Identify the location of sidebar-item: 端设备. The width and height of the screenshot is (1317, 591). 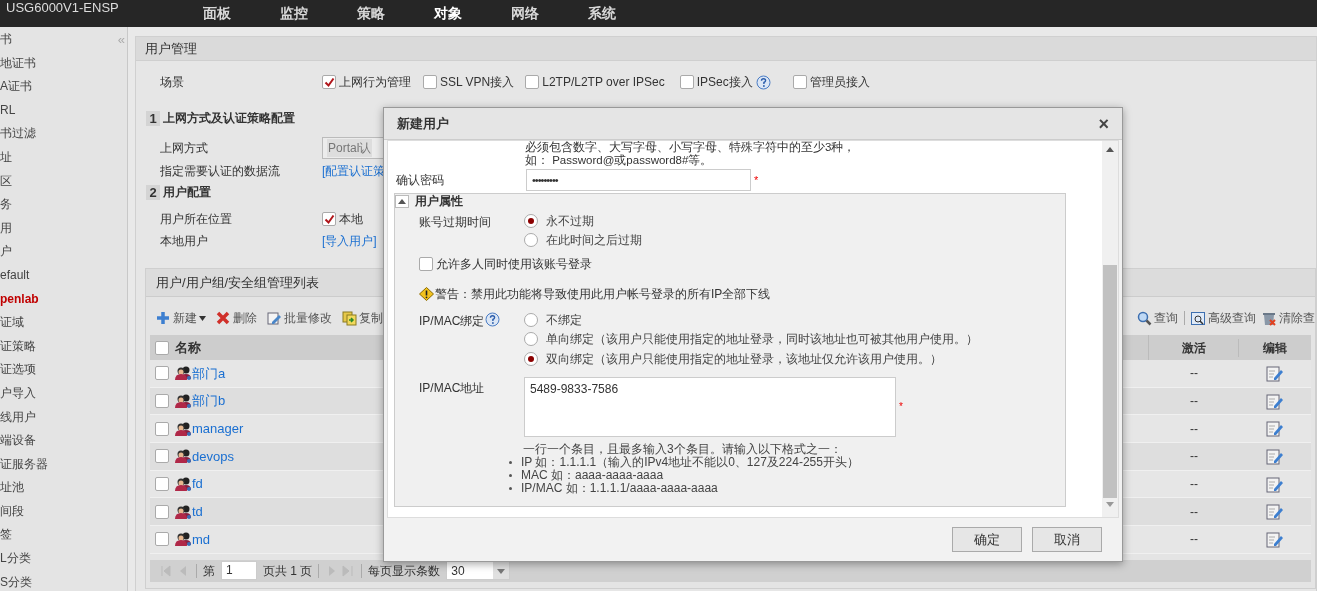
(18, 441).